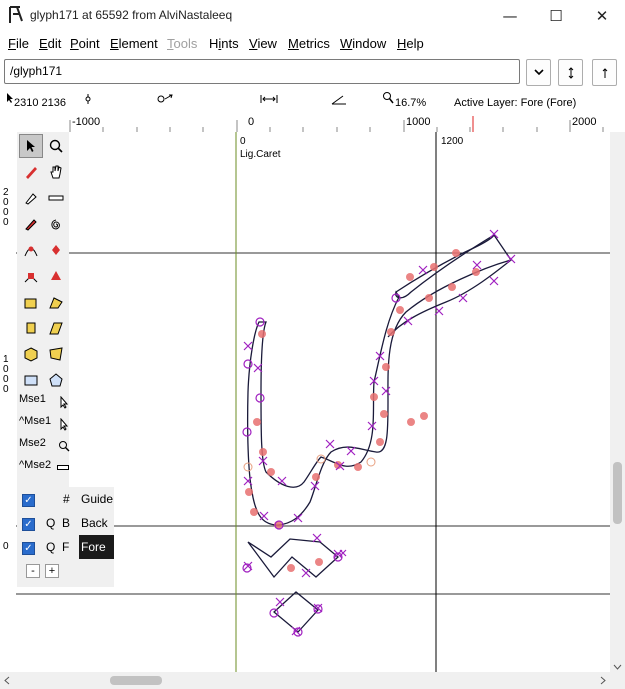  I want to click on mouse1-label: Mse1, so click(32, 399).